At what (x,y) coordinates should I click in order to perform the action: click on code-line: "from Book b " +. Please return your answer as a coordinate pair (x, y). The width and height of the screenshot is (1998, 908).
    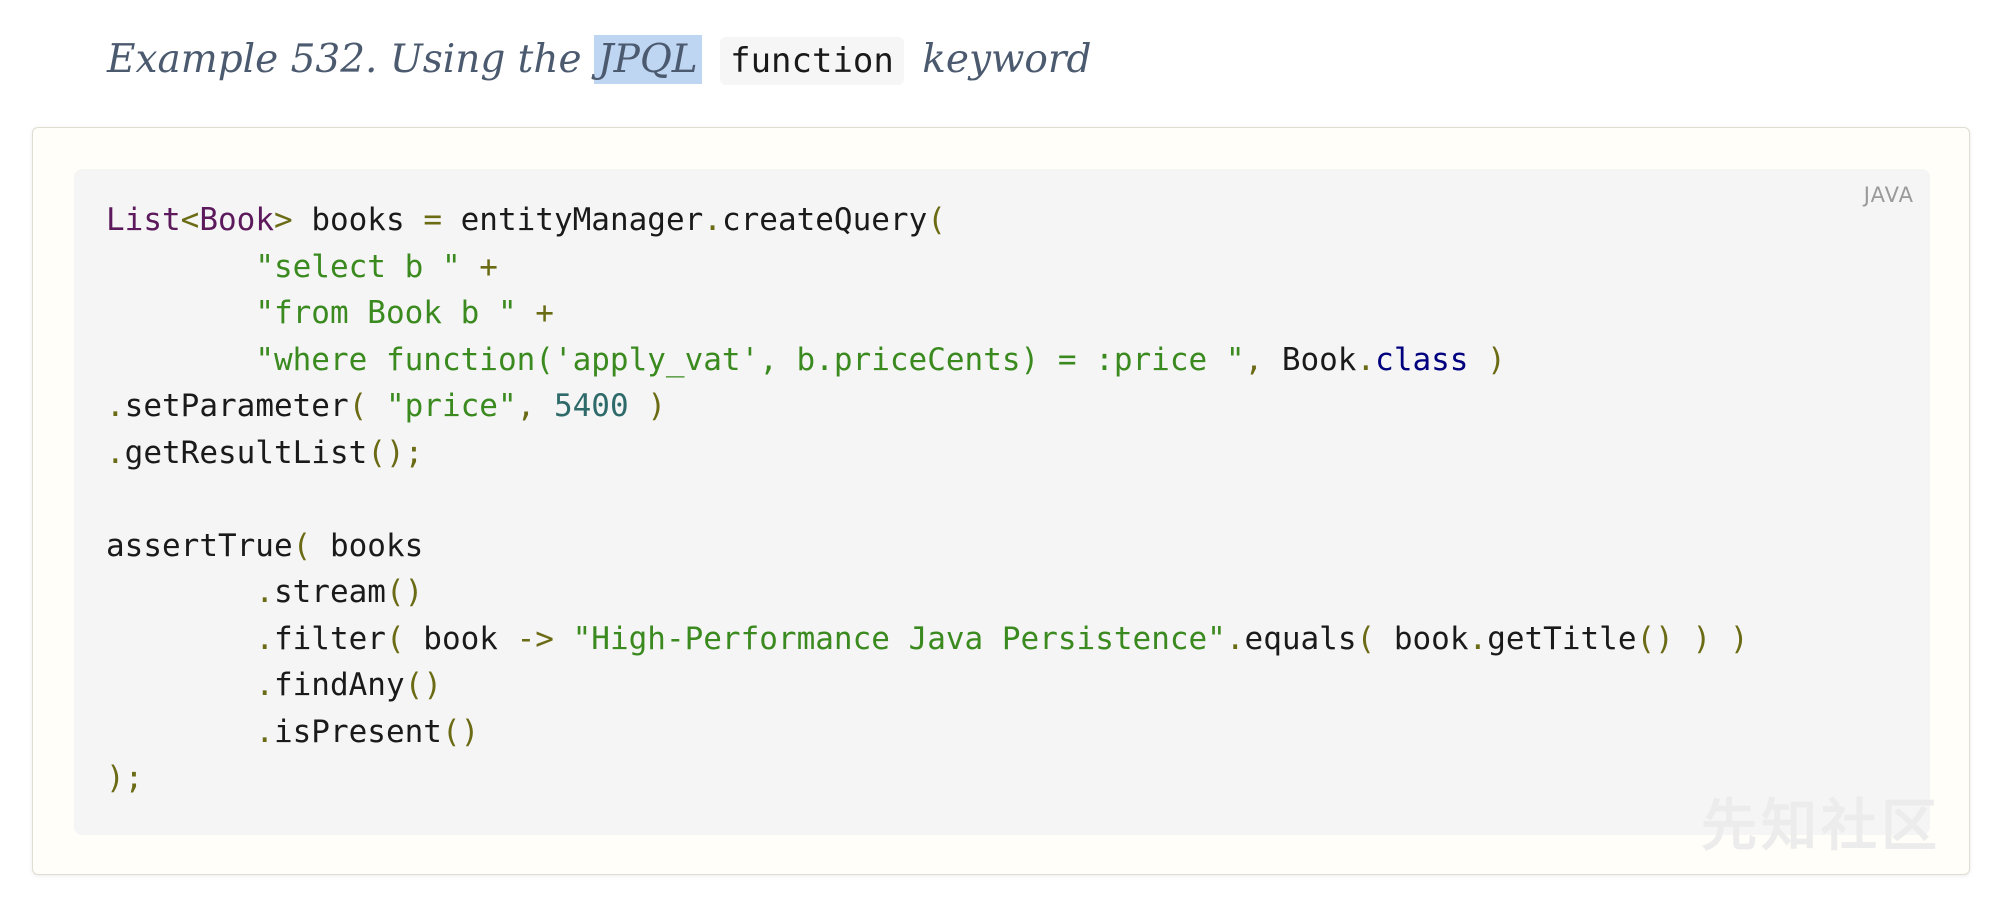
    Looking at the image, I should click on (404, 313).